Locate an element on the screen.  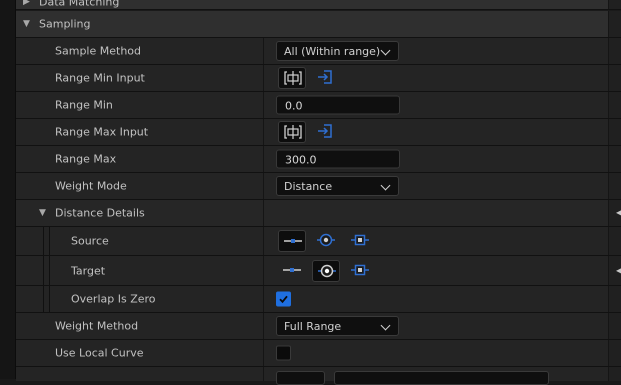
property-range-min: Range Min 0.0 is located at coordinates (318, 105).